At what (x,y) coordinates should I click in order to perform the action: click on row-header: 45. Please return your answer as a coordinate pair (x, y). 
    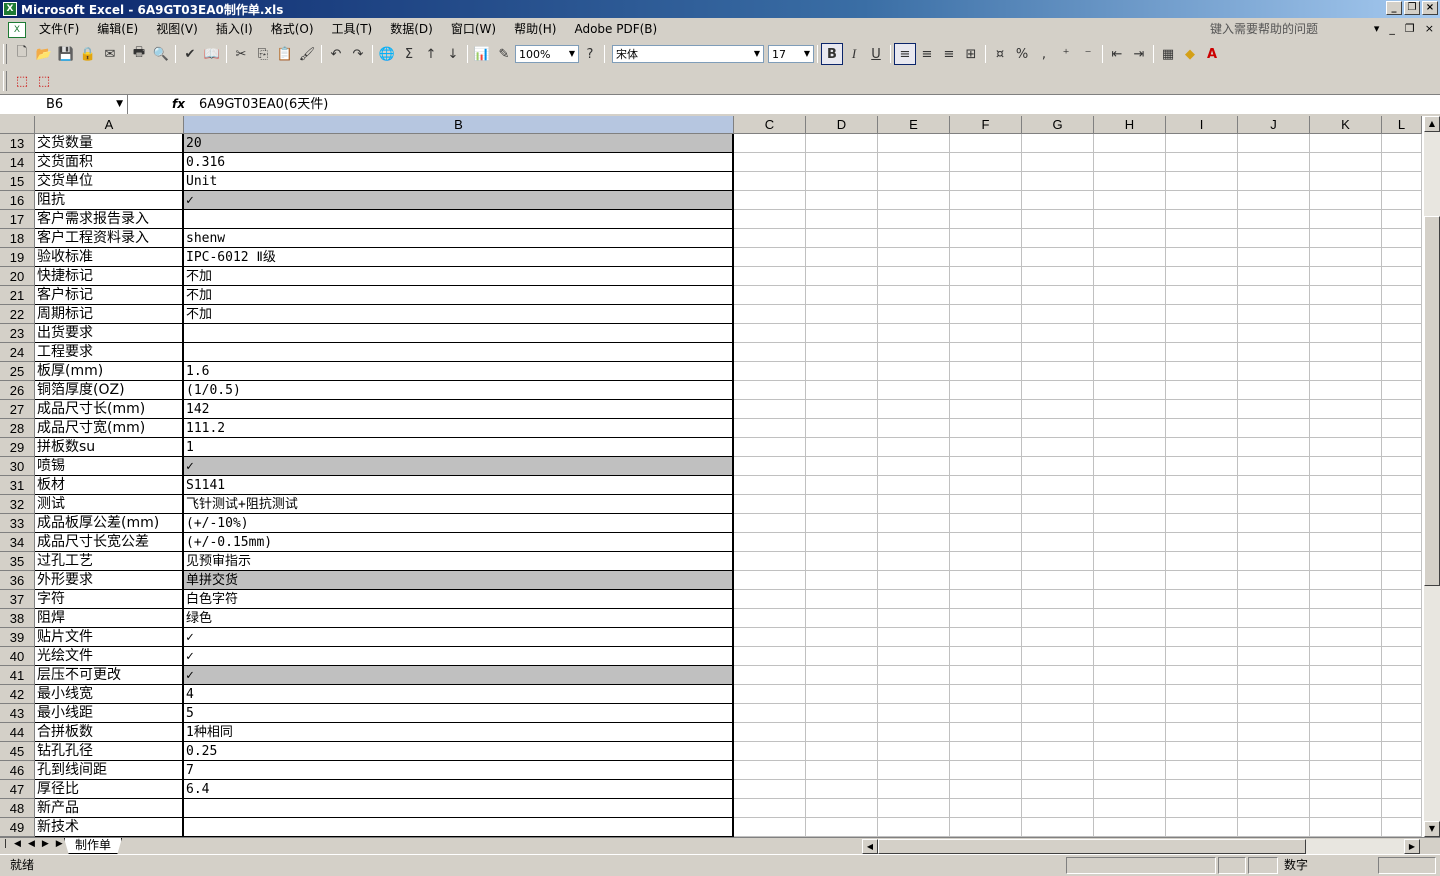
    Looking at the image, I should click on (17, 751).